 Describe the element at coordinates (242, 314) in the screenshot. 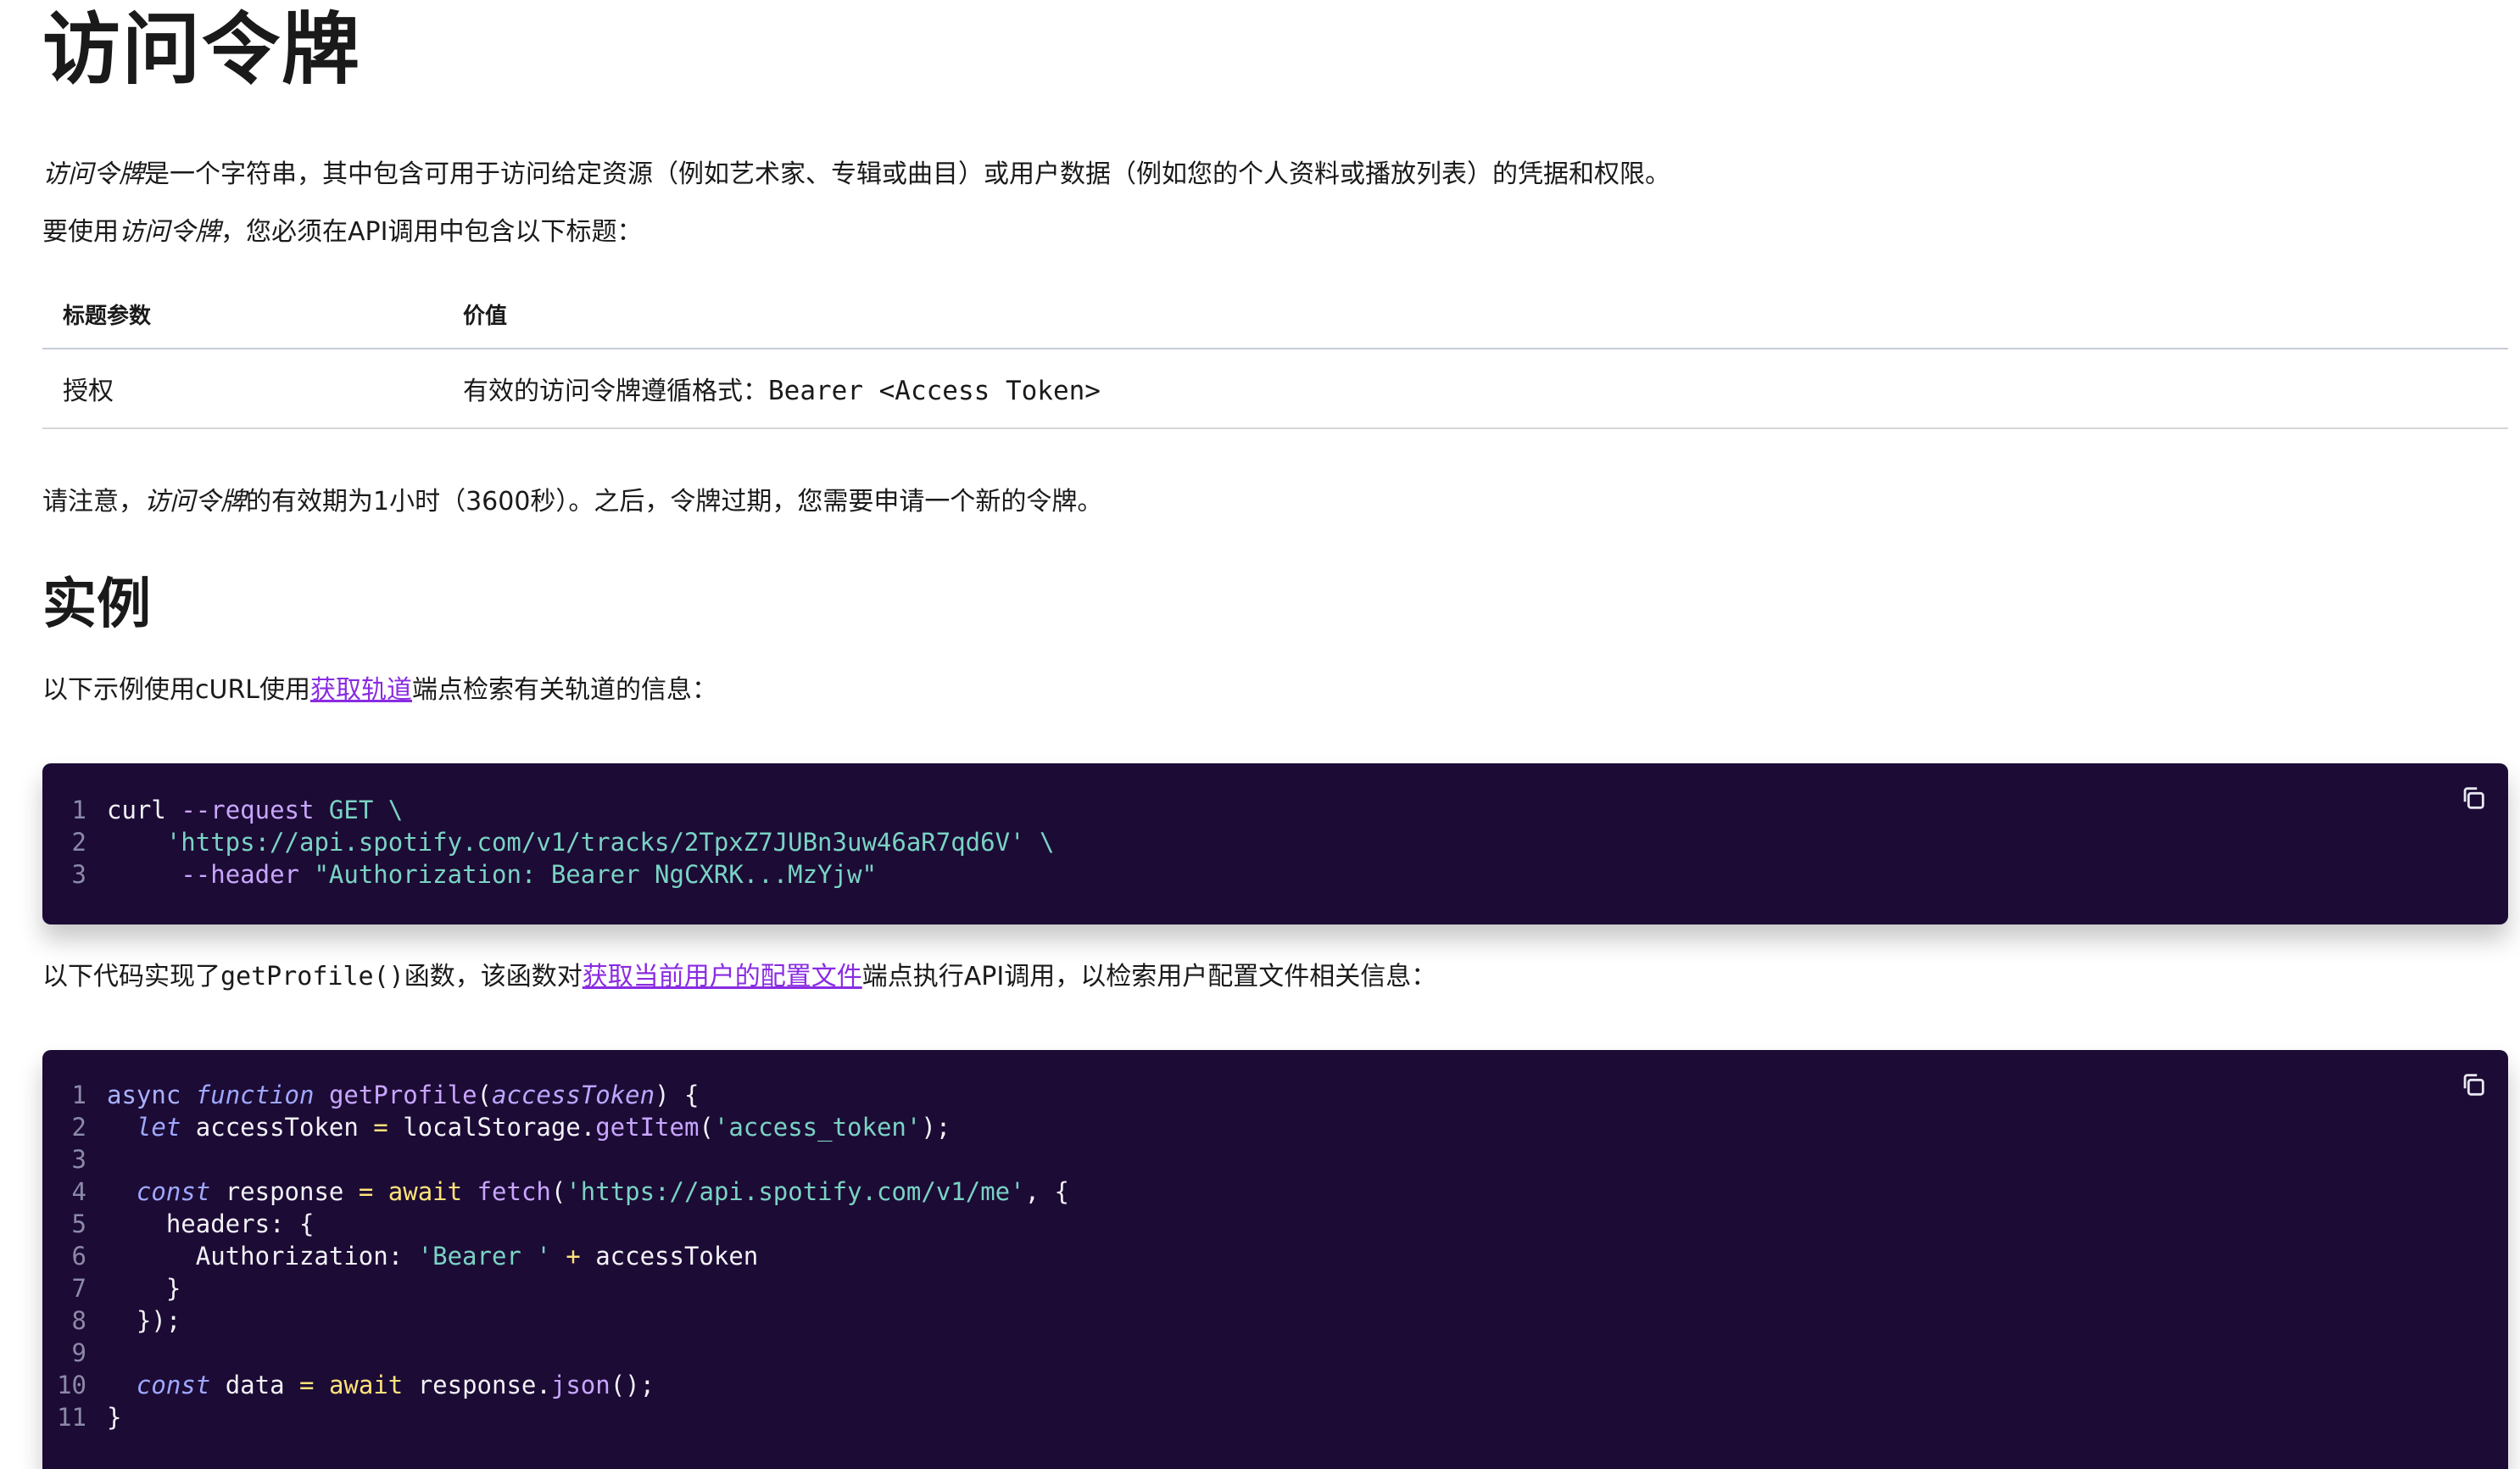

I see `column-header-param: 标题参数` at that location.